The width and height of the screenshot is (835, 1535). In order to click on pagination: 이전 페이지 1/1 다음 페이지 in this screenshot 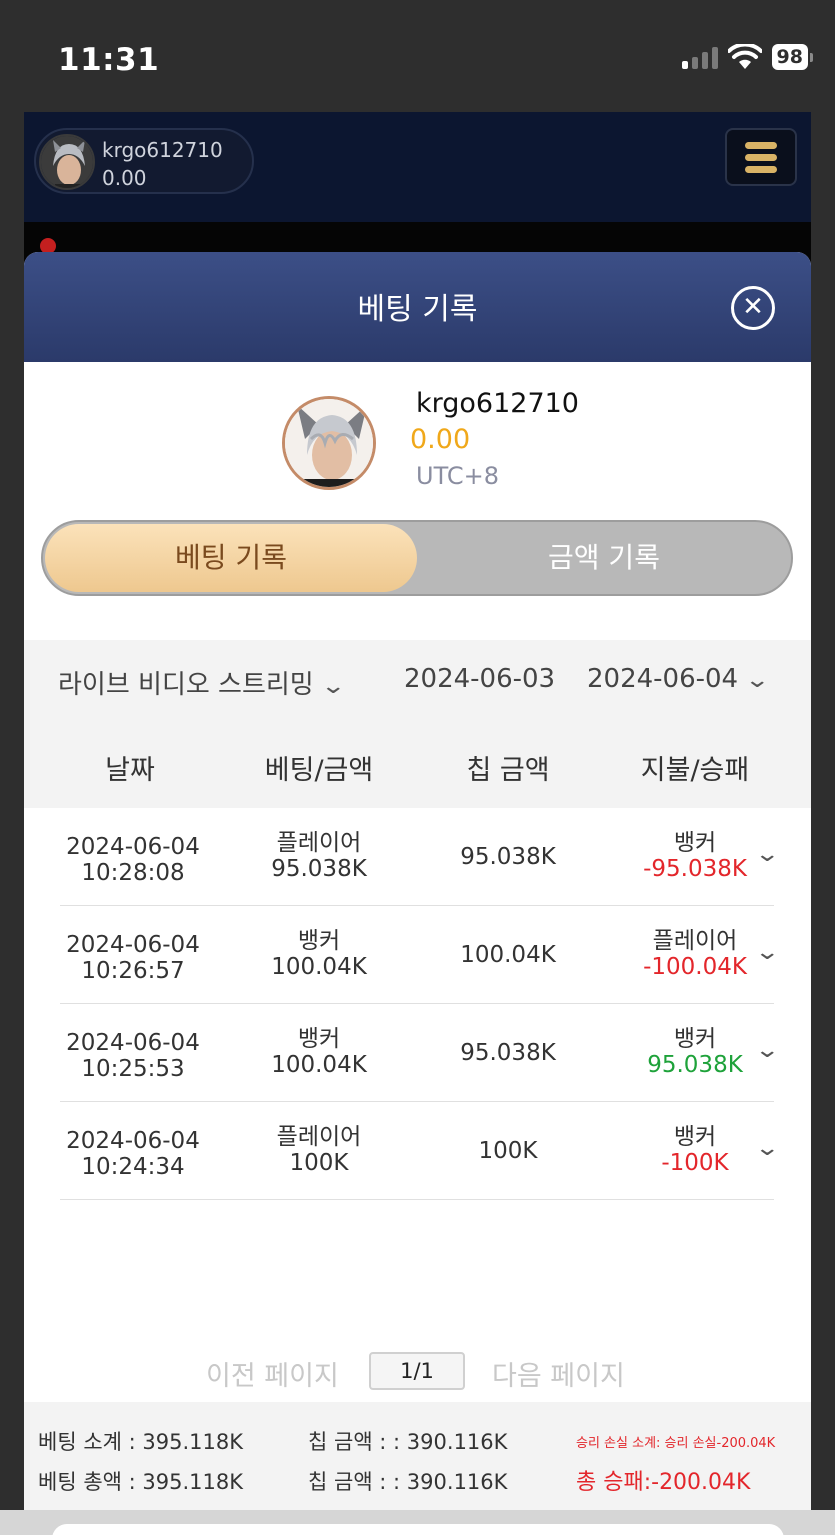, I will do `click(417, 1372)`.